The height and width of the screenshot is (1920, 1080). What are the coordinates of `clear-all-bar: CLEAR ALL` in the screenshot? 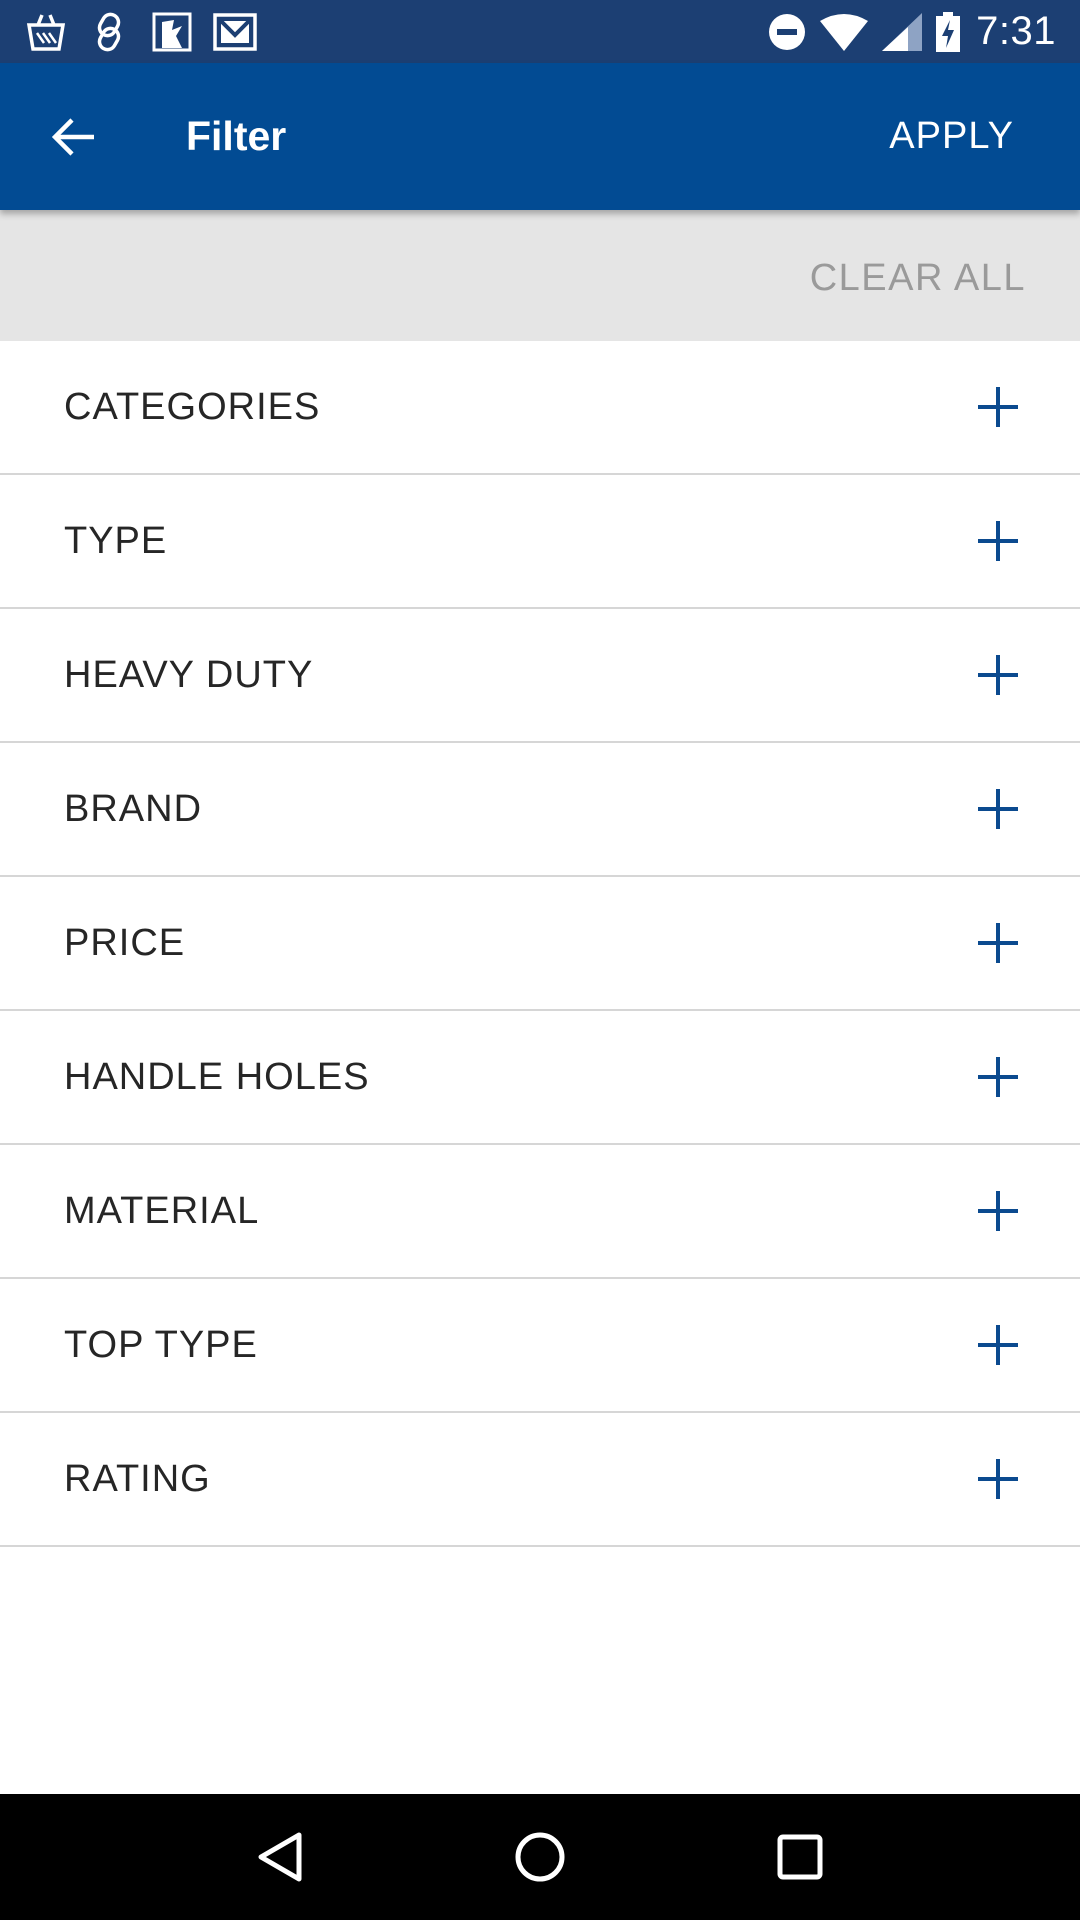 It's located at (540, 275).